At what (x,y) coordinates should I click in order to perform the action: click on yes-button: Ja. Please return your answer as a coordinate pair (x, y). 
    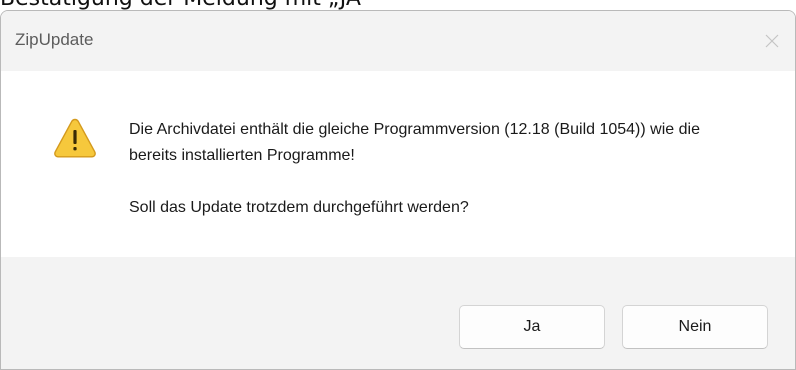
    Looking at the image, I should click on (532, 327).